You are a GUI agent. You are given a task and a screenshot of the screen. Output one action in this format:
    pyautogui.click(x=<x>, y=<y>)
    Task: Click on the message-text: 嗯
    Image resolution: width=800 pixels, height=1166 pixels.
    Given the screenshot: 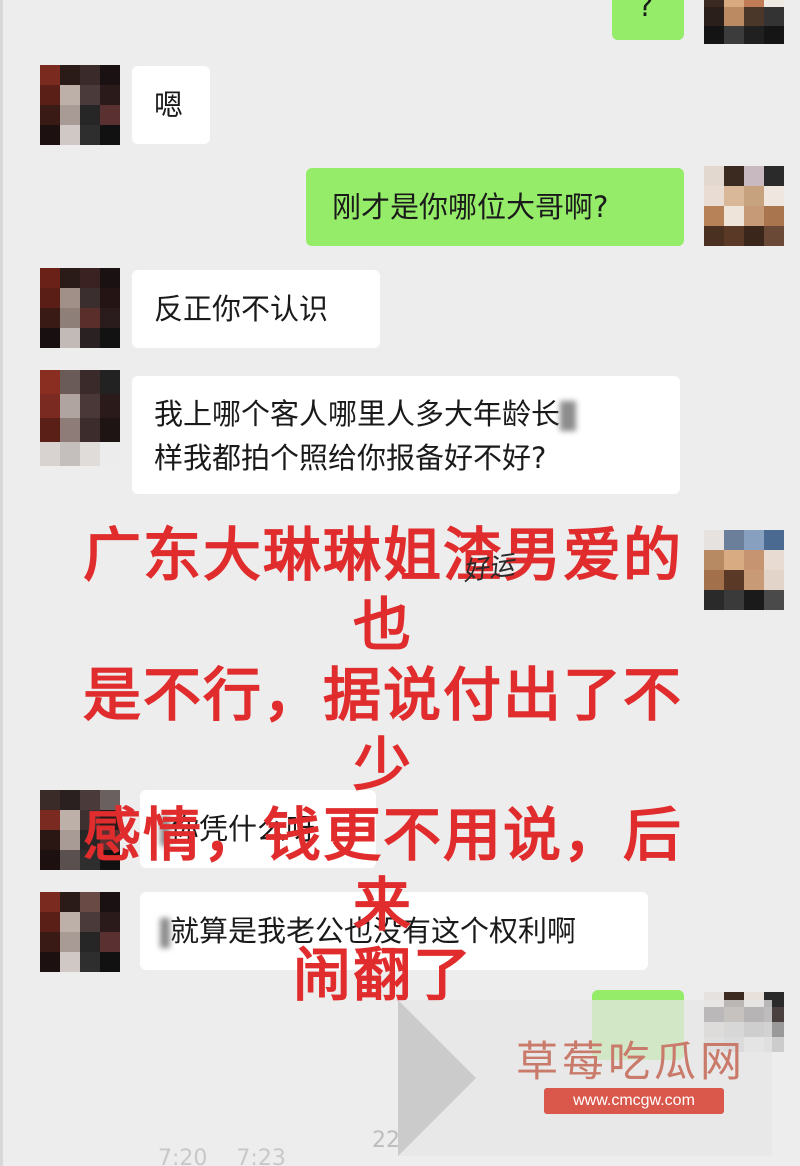 What is the action you would take?
    pyautogui.click(x=169, y=105)
    